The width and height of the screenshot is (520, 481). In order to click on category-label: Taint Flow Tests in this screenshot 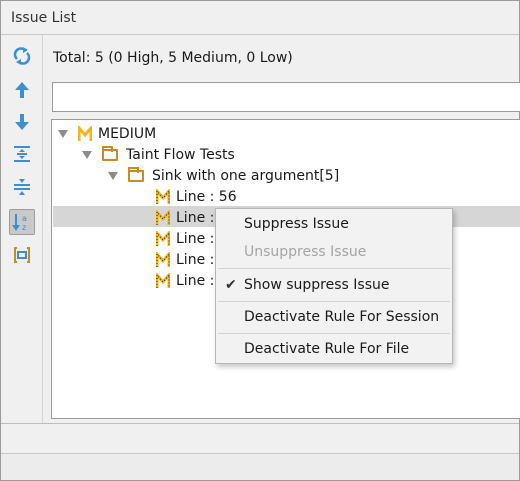, I will do `click(180, 154)`.